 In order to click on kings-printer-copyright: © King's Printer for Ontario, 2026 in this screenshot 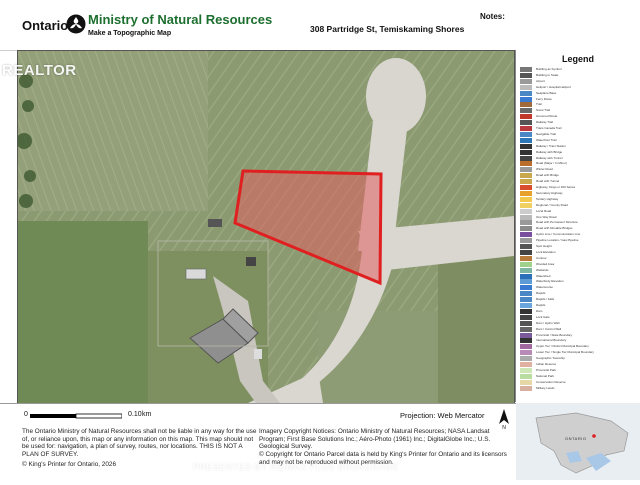, I will do `click(69, 464)`.